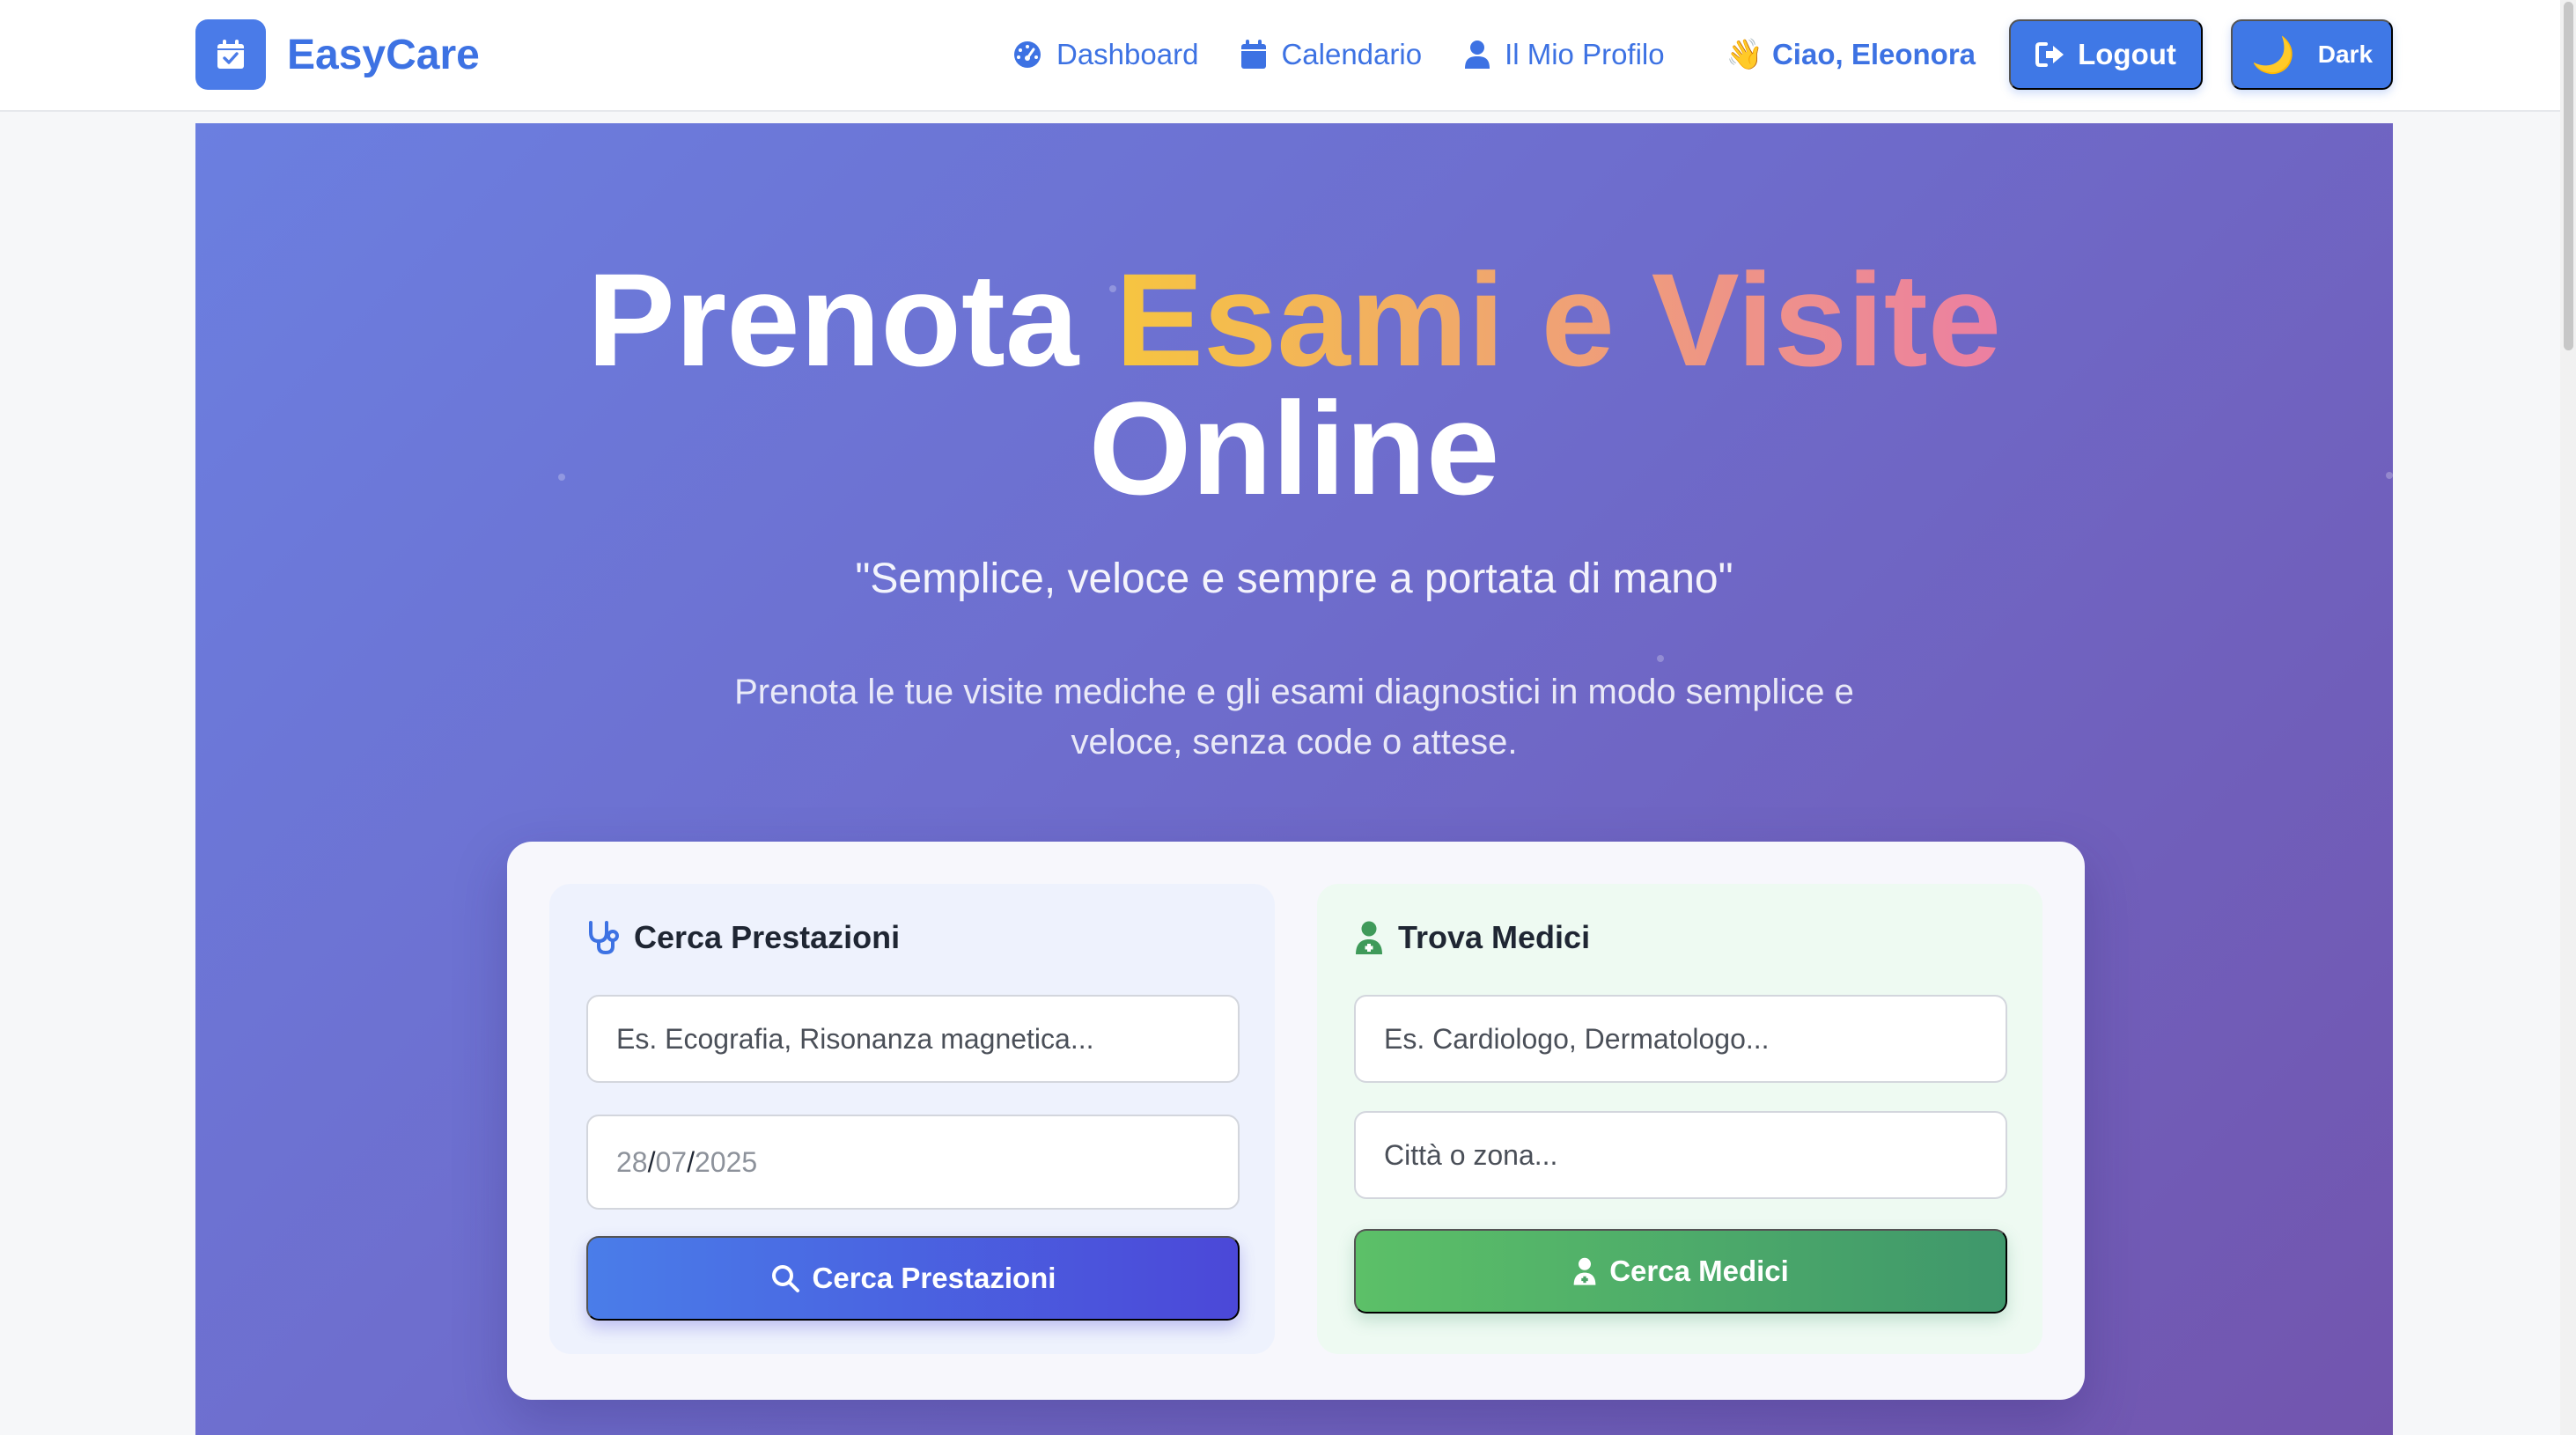 The width and height of the screenshot is (2576, 1435). Describe the element at coordinates (2568, 176) in the screenshot. I see `scrollbar-thumb` at that location.